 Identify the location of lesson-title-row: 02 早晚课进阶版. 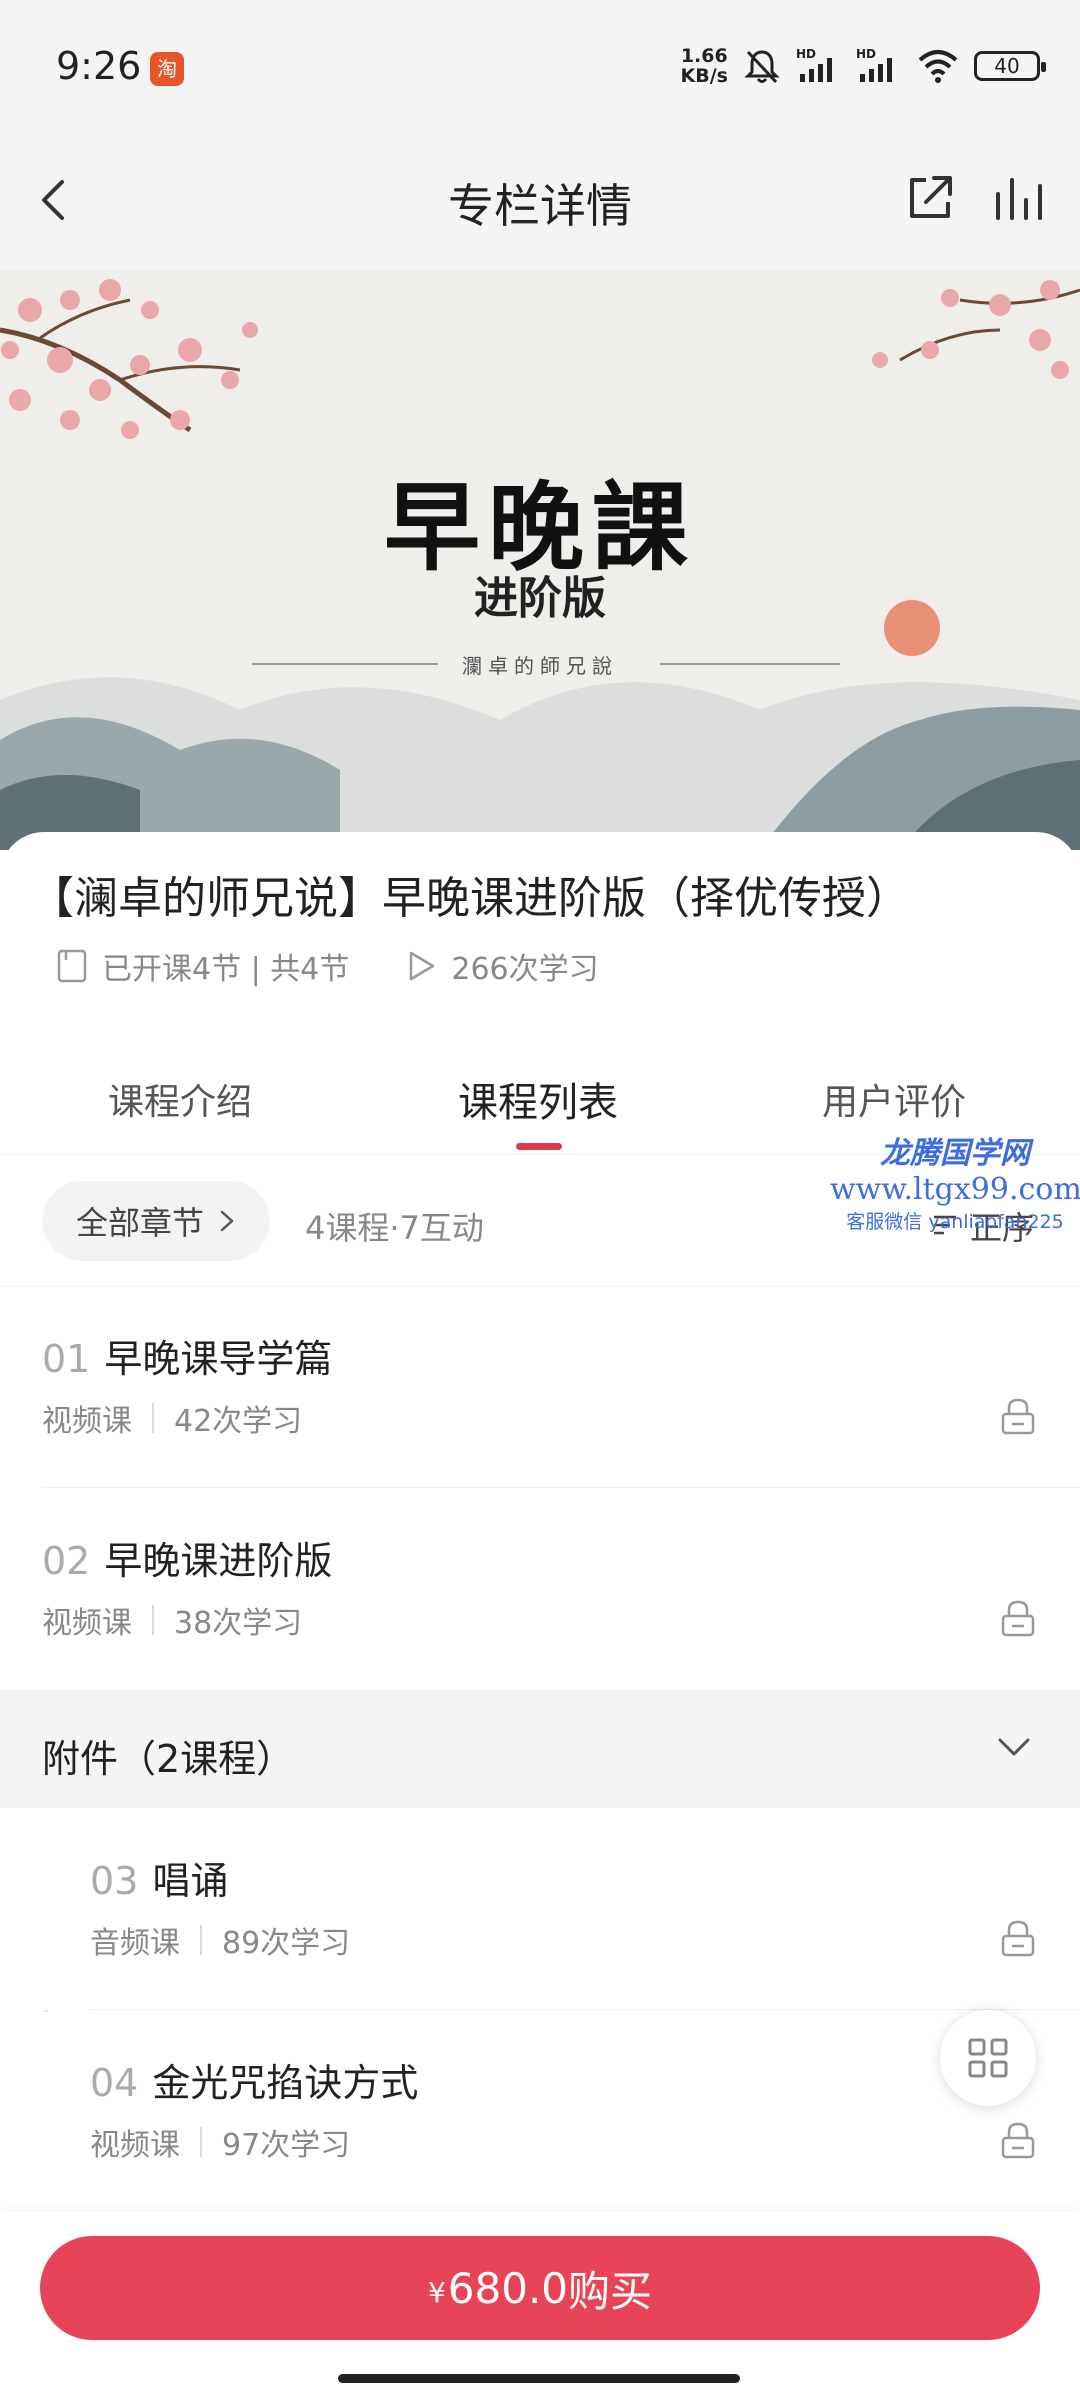
(187, 1557).